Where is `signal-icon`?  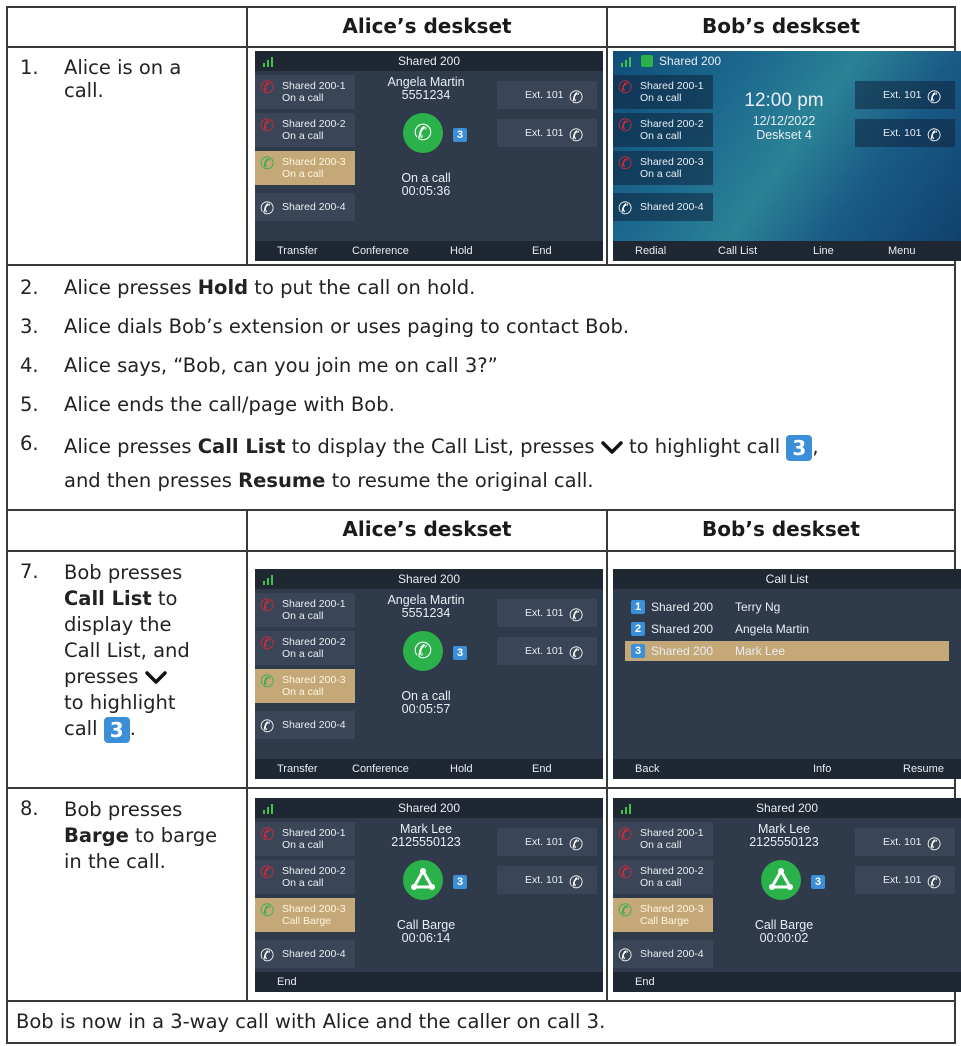
signal-icon is located at coordinates (270, 579).